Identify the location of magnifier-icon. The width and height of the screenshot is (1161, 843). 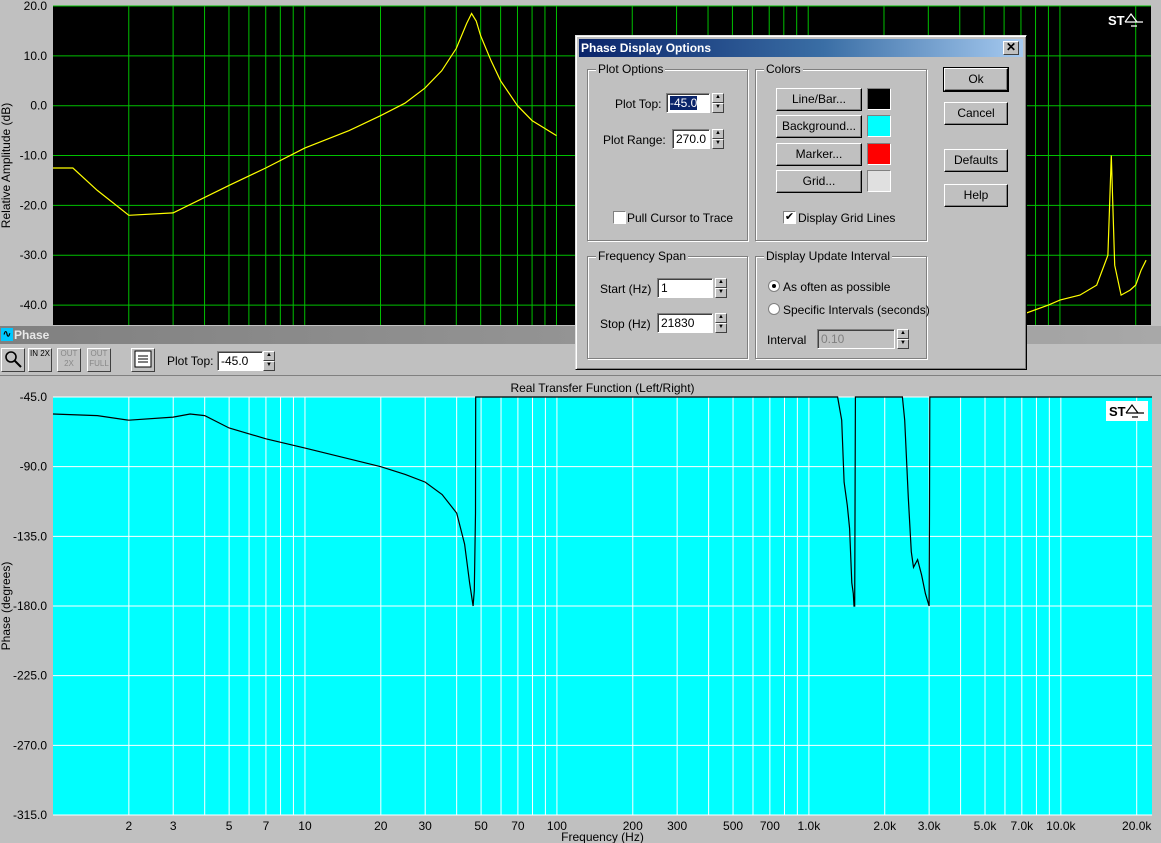
(13, 359).